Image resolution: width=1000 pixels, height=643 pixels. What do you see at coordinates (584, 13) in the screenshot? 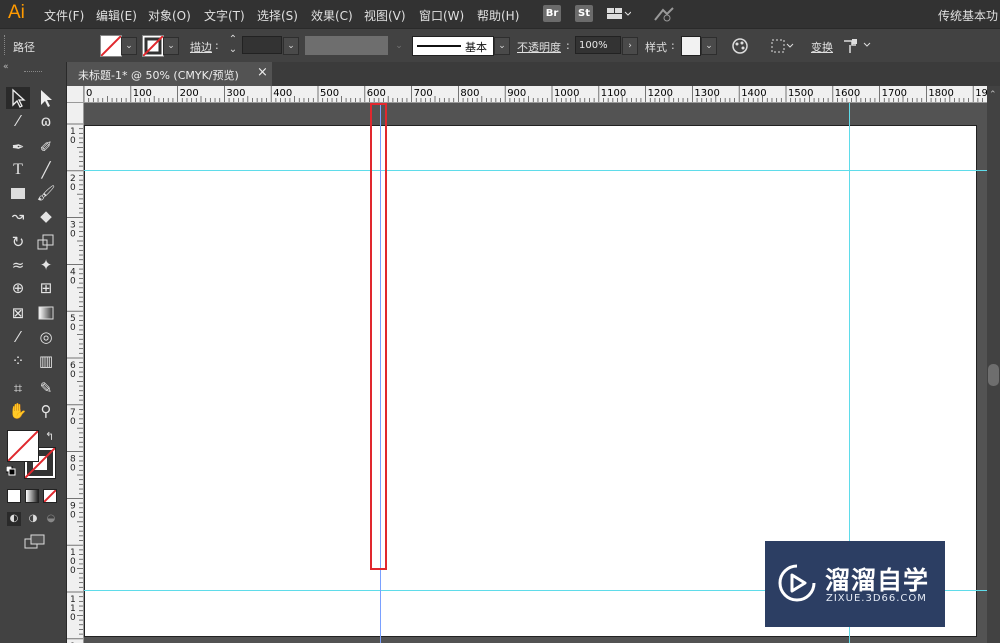
I see `stock-button: St` at bounding box center [584, 13].